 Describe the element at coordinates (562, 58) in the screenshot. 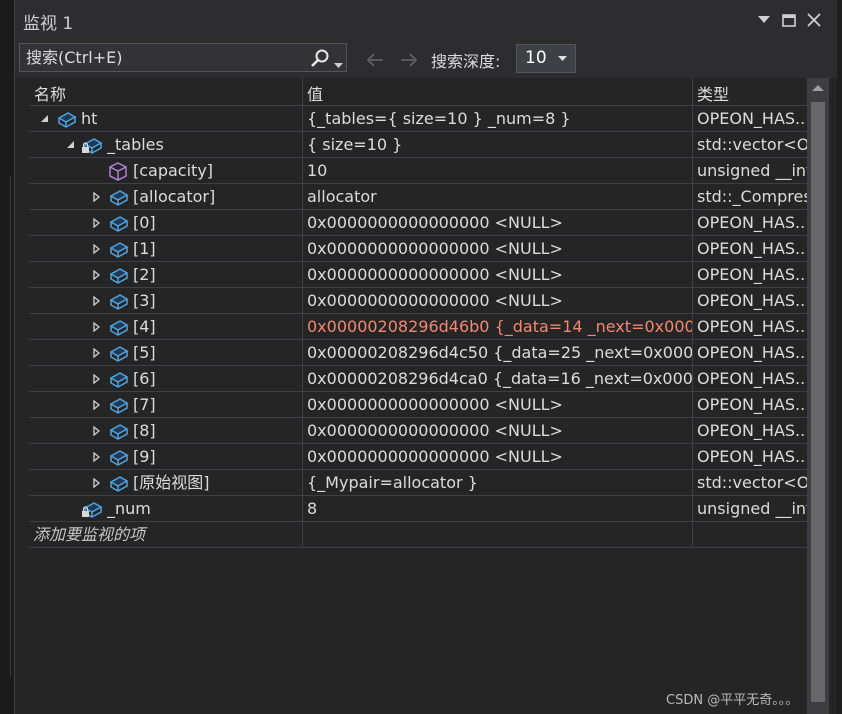

I see `dropdown-arrow-icon` at that location.